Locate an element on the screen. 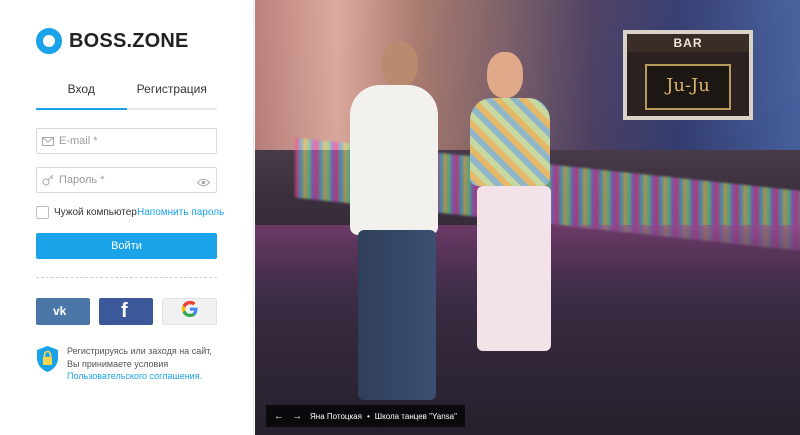 The width and height of the screenshot is (800, 435). arrow-left-icon: ← is located at coordinates (279, 416).